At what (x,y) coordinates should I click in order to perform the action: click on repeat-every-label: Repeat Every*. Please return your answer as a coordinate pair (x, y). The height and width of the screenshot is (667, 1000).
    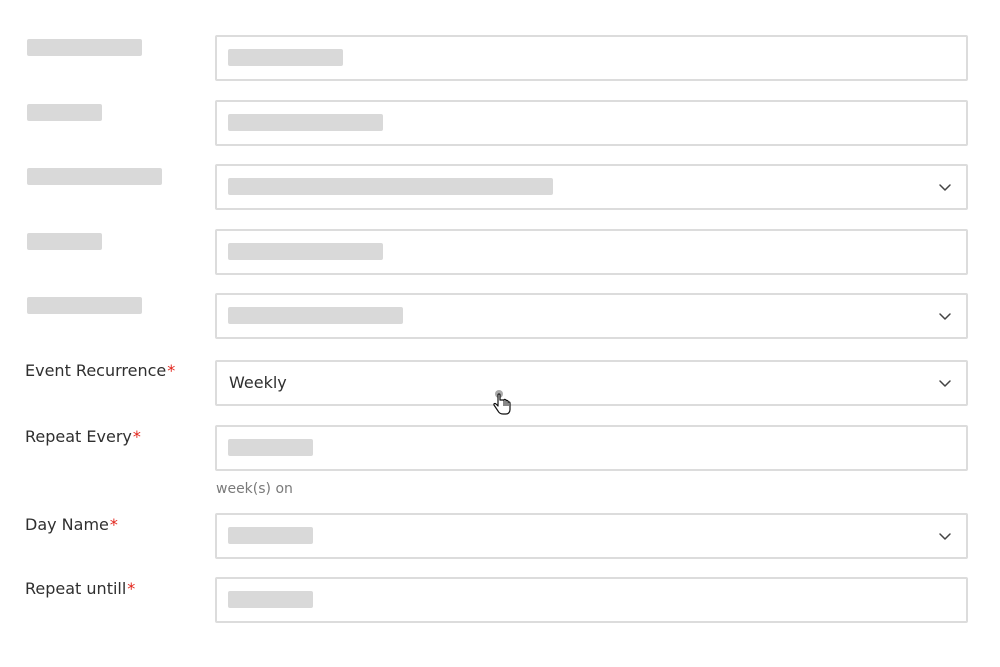
    Looking at the image, I should click on (83, 437).